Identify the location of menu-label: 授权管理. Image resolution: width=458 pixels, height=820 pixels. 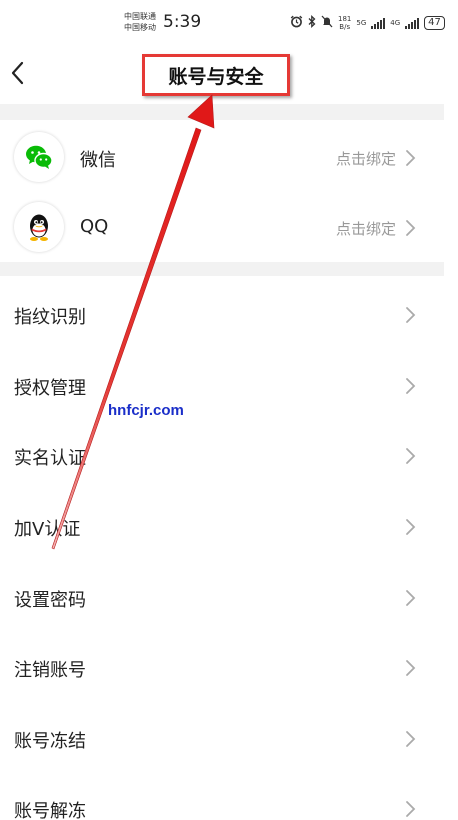
(50, 388).